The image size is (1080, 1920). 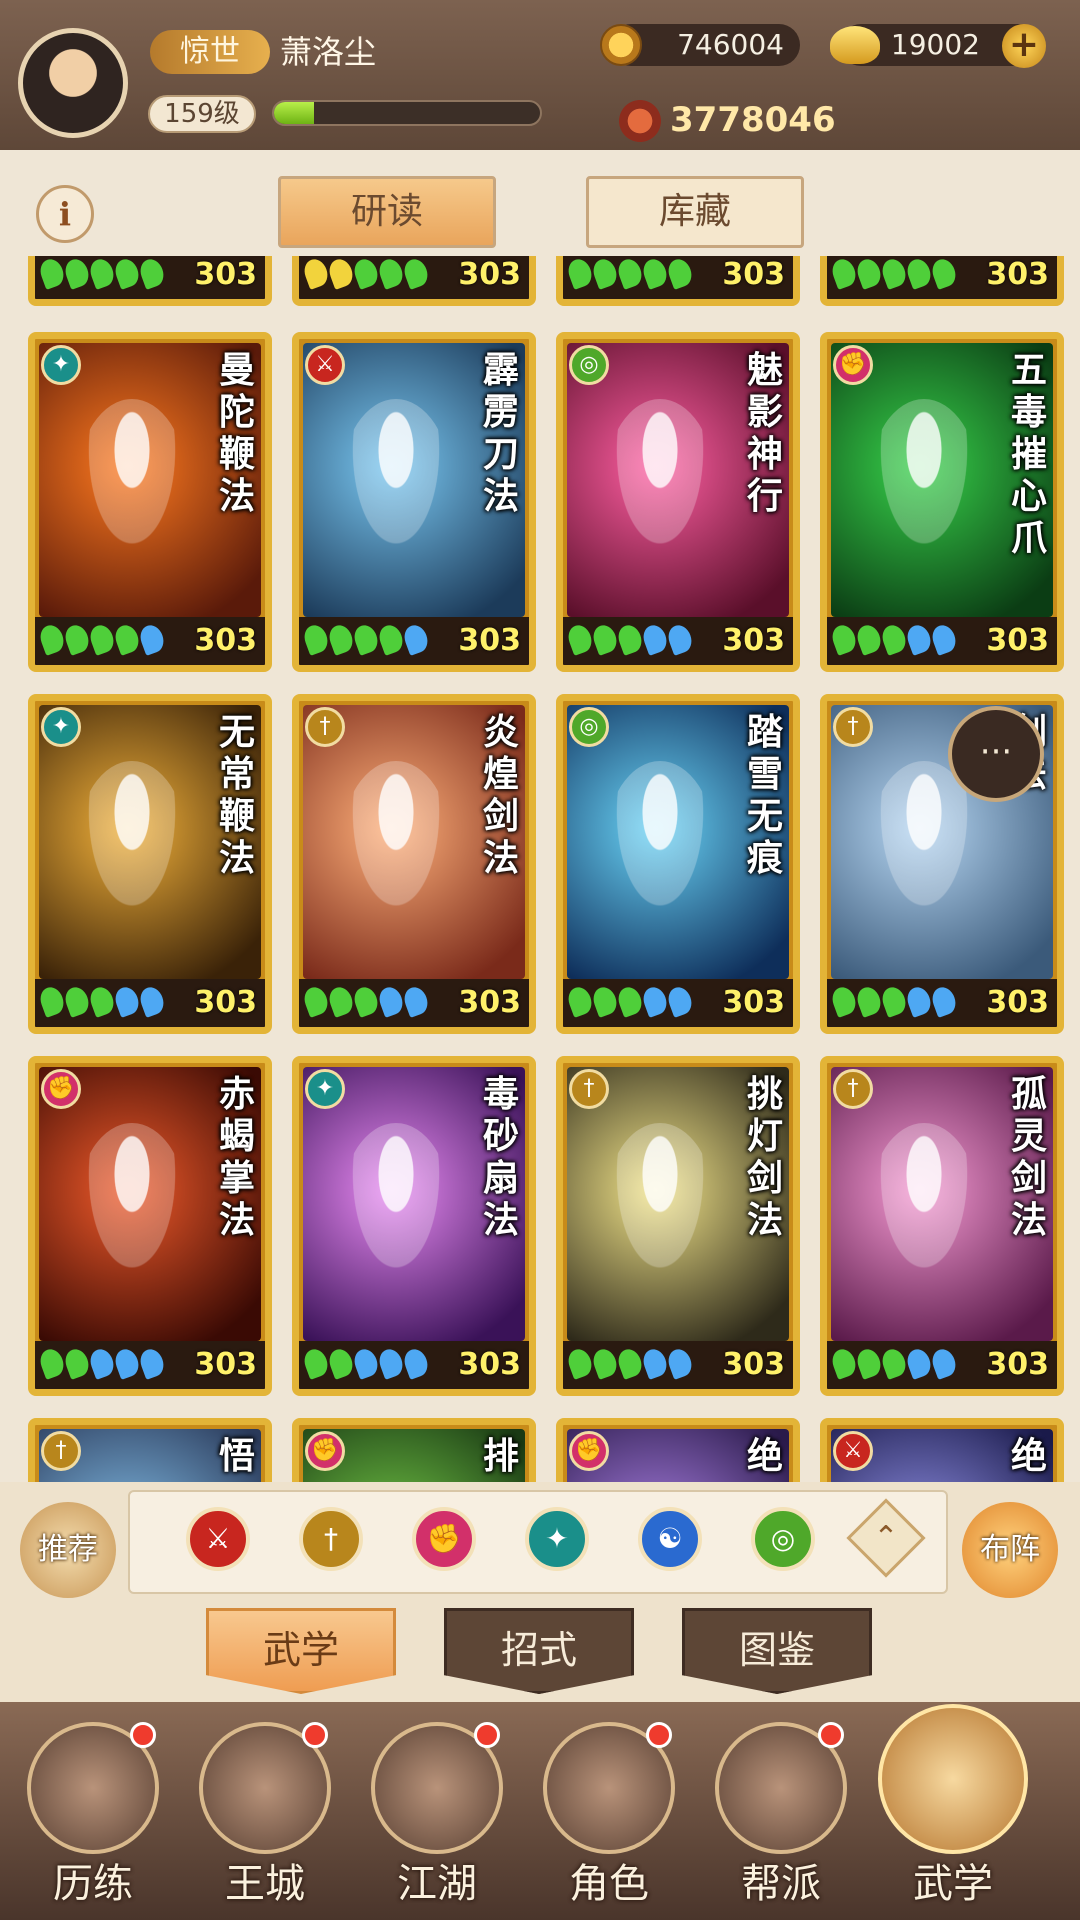 I want to click on player-title-tag: 惊世, so click(x=210, y=52).